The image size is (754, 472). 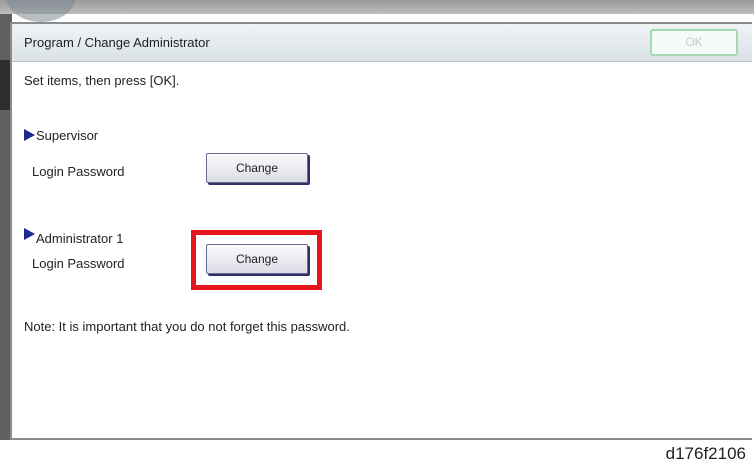 I want to click on section-administrator-1-label: Administrator 1, so click(x=80, y=238).